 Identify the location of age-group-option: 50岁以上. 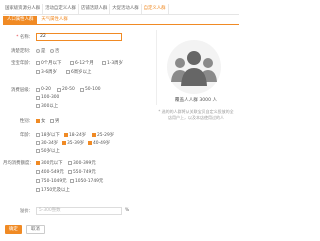
(48, 151).